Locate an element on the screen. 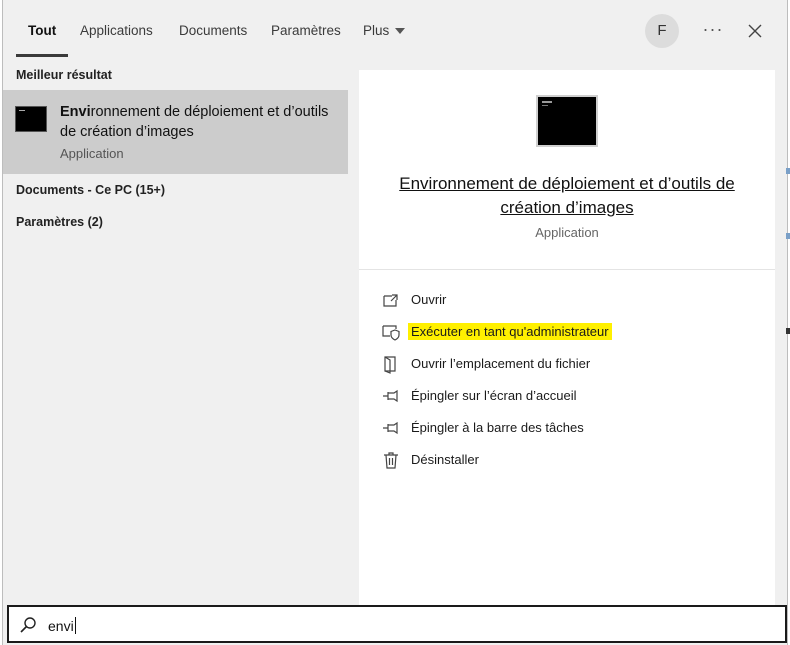 Image resolution: width=790 pixels, height=645 pixels. best-match-type: Application is located at coordinates (92, 153).